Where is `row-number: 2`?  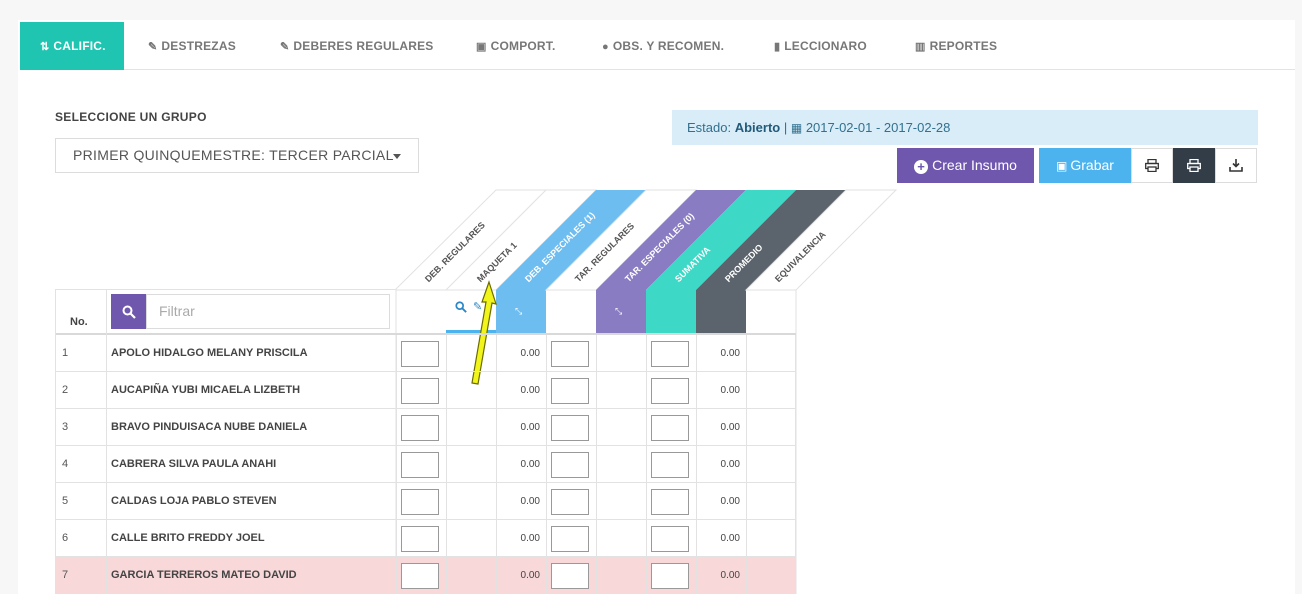 row-number: 2 is located at coordinates (65, 390).